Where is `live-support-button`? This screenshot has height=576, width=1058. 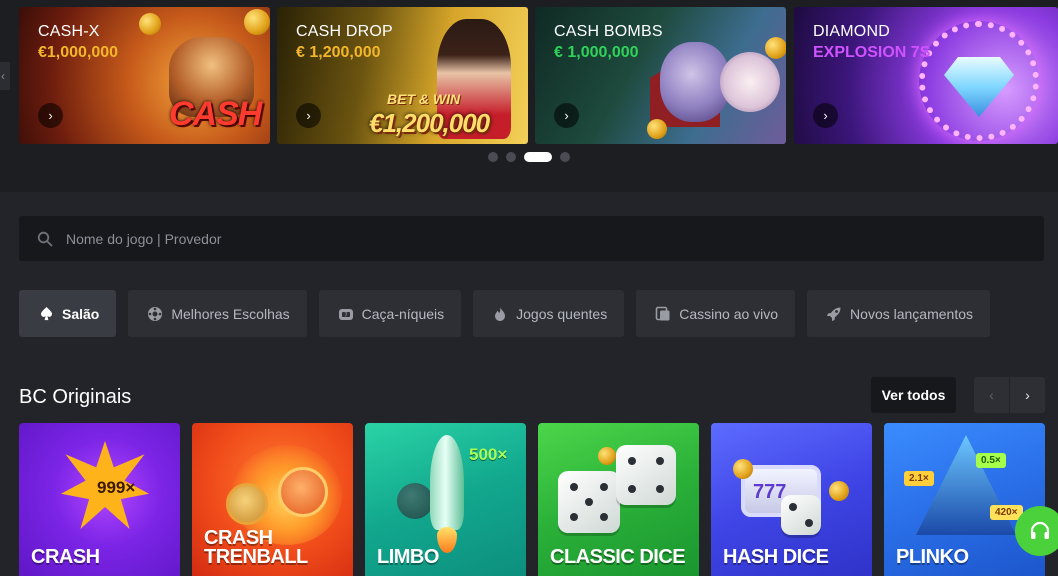
live-support-button is located at coordinates (1036, 531).